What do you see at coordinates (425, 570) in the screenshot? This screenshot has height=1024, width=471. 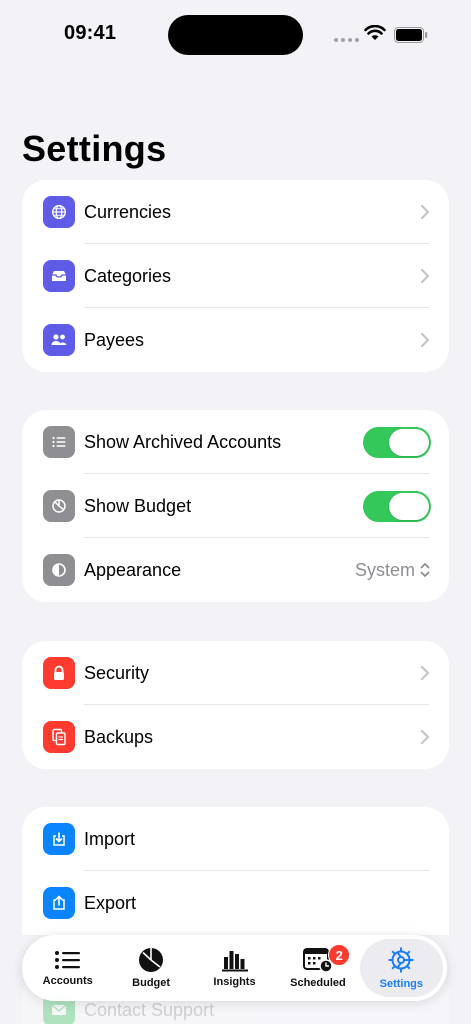 I see `chevron-up-down-icon` at bounding box center [425, 570].